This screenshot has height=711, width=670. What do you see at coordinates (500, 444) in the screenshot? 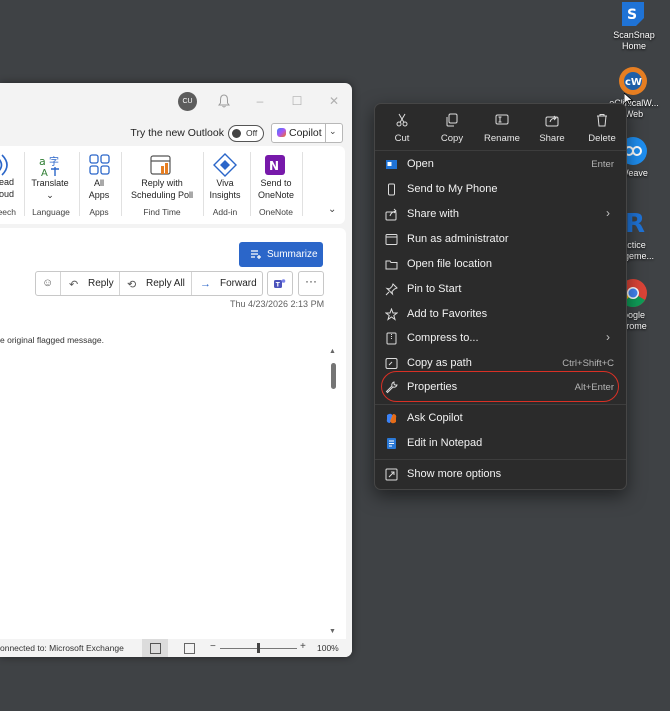
I see `menu-item-edit-in-notepad: Edit in Notepad` at bounding box center [500, 444].